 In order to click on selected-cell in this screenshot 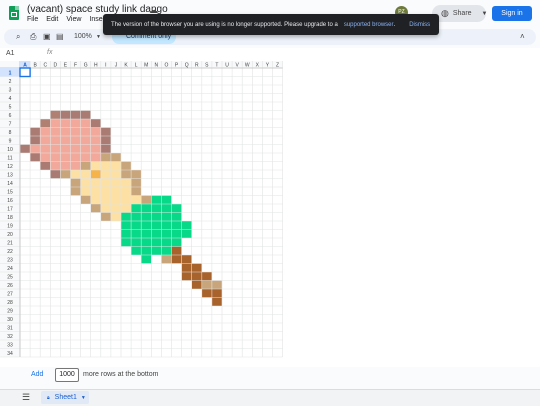, I will do `click(25, 72)`.